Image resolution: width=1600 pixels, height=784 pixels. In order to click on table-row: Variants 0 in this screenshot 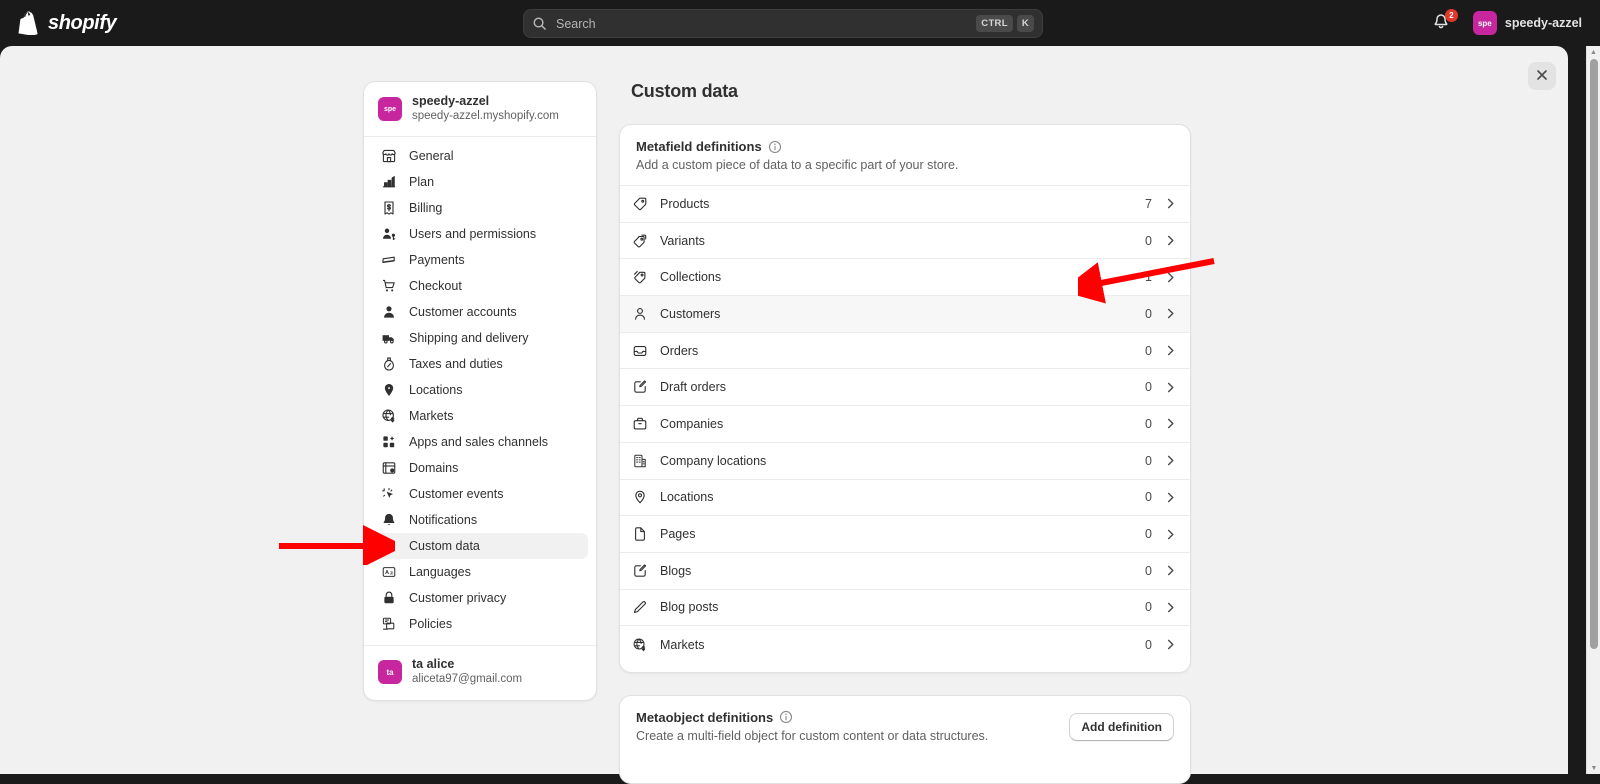, I will do `click(905, 241)`.